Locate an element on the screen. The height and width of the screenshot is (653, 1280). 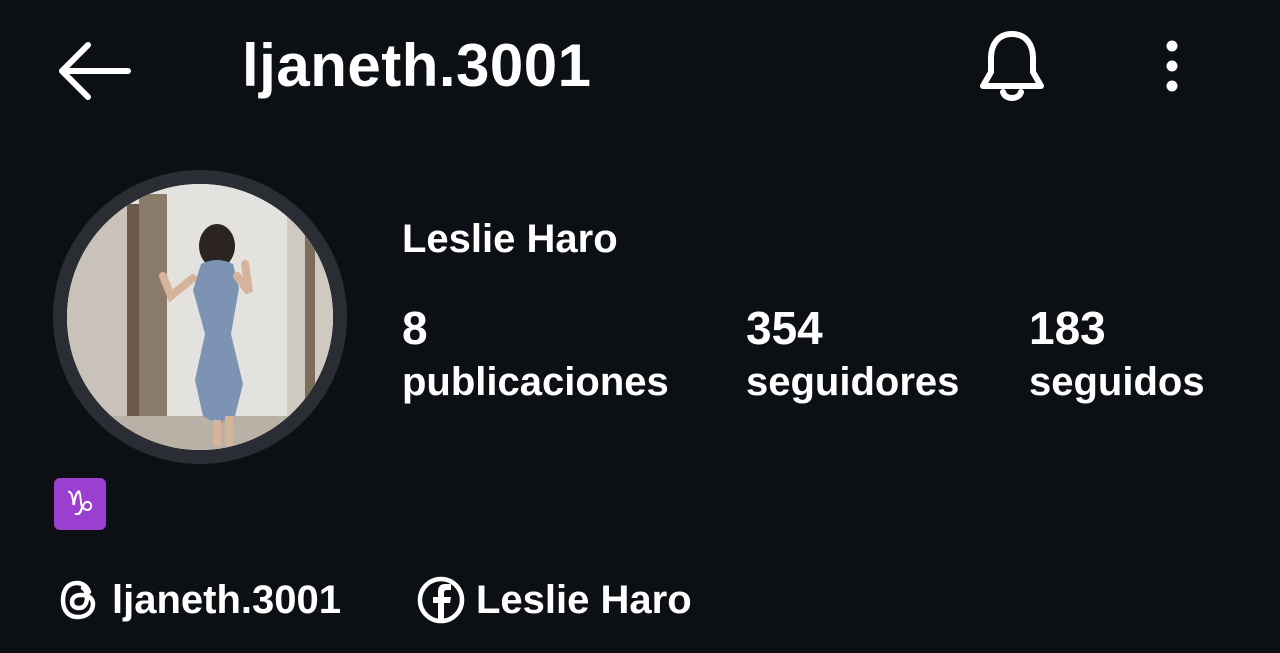
arrow-left-icon is located at coordinates (95, 71).